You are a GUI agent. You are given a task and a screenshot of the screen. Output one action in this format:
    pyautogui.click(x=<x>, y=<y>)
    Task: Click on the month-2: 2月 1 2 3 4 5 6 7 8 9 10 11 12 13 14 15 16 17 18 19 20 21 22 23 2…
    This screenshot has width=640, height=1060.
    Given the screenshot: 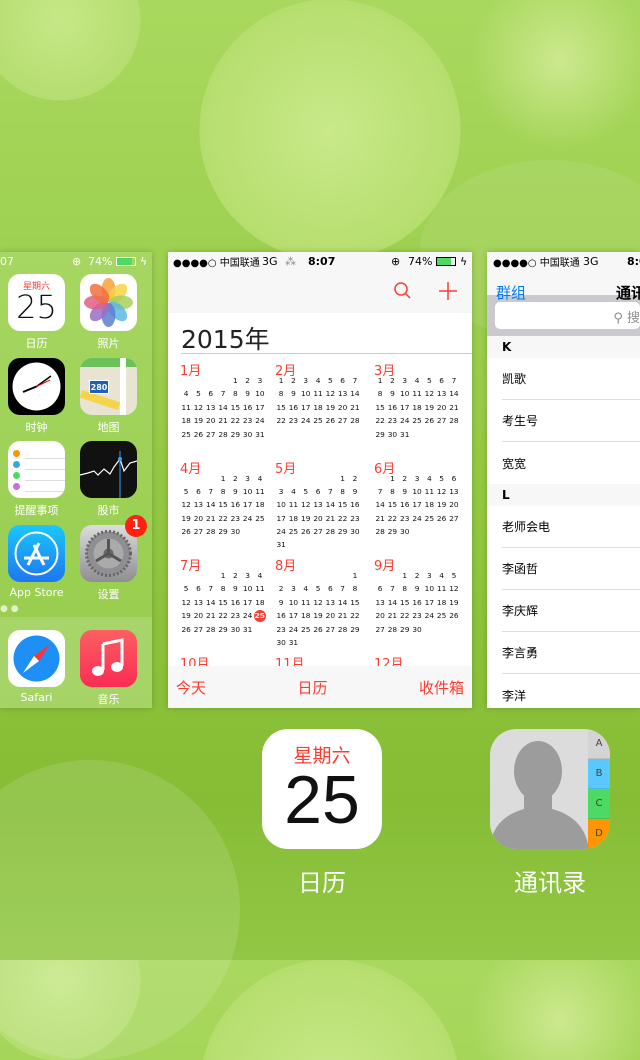 What is the action you would take?
    pyautogui.click(x=321, y=394)
    